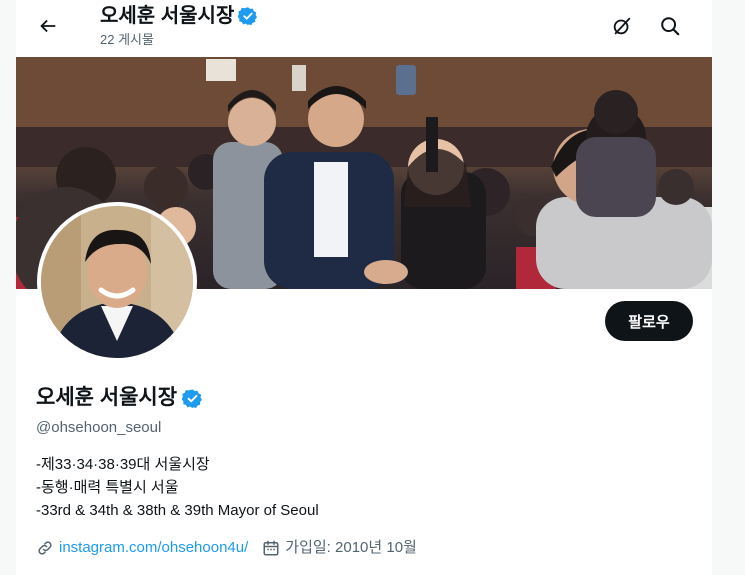 This screenshot has height=575, width=745. What do you see at coordinates (351, 547) in the screenshot?
I see `joined-date: 가입일: 2010년 10월` at bounding box center [351, 547].